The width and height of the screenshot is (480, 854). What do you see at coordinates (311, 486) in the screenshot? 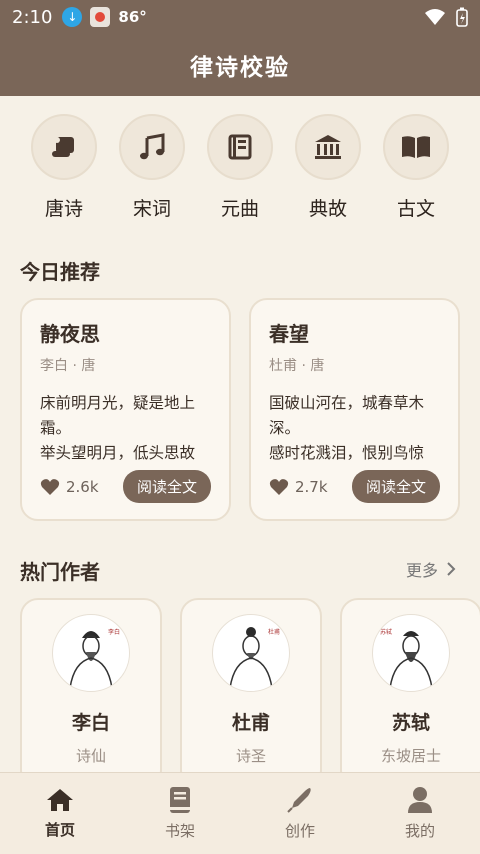
I see `like-count-value: 2.7k` at bounding box center [311, 486].